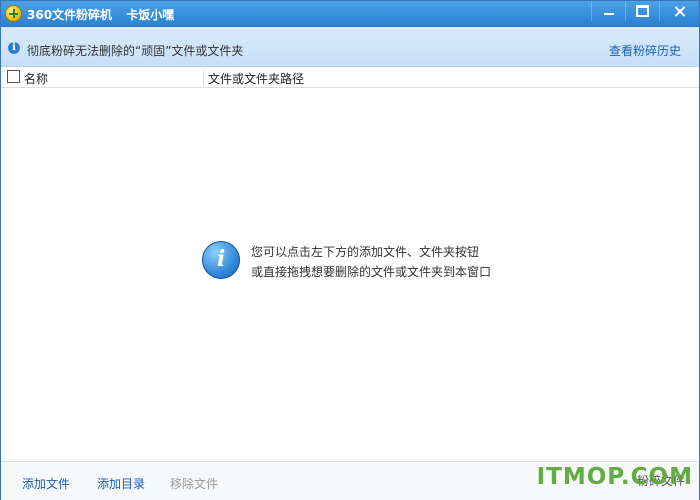  Describe the element at coordinates (371, 272) in the screenshot. I see `hint-line-2: 或直接拖拽想要删除的文件或文件夹到本窗口` at that location.